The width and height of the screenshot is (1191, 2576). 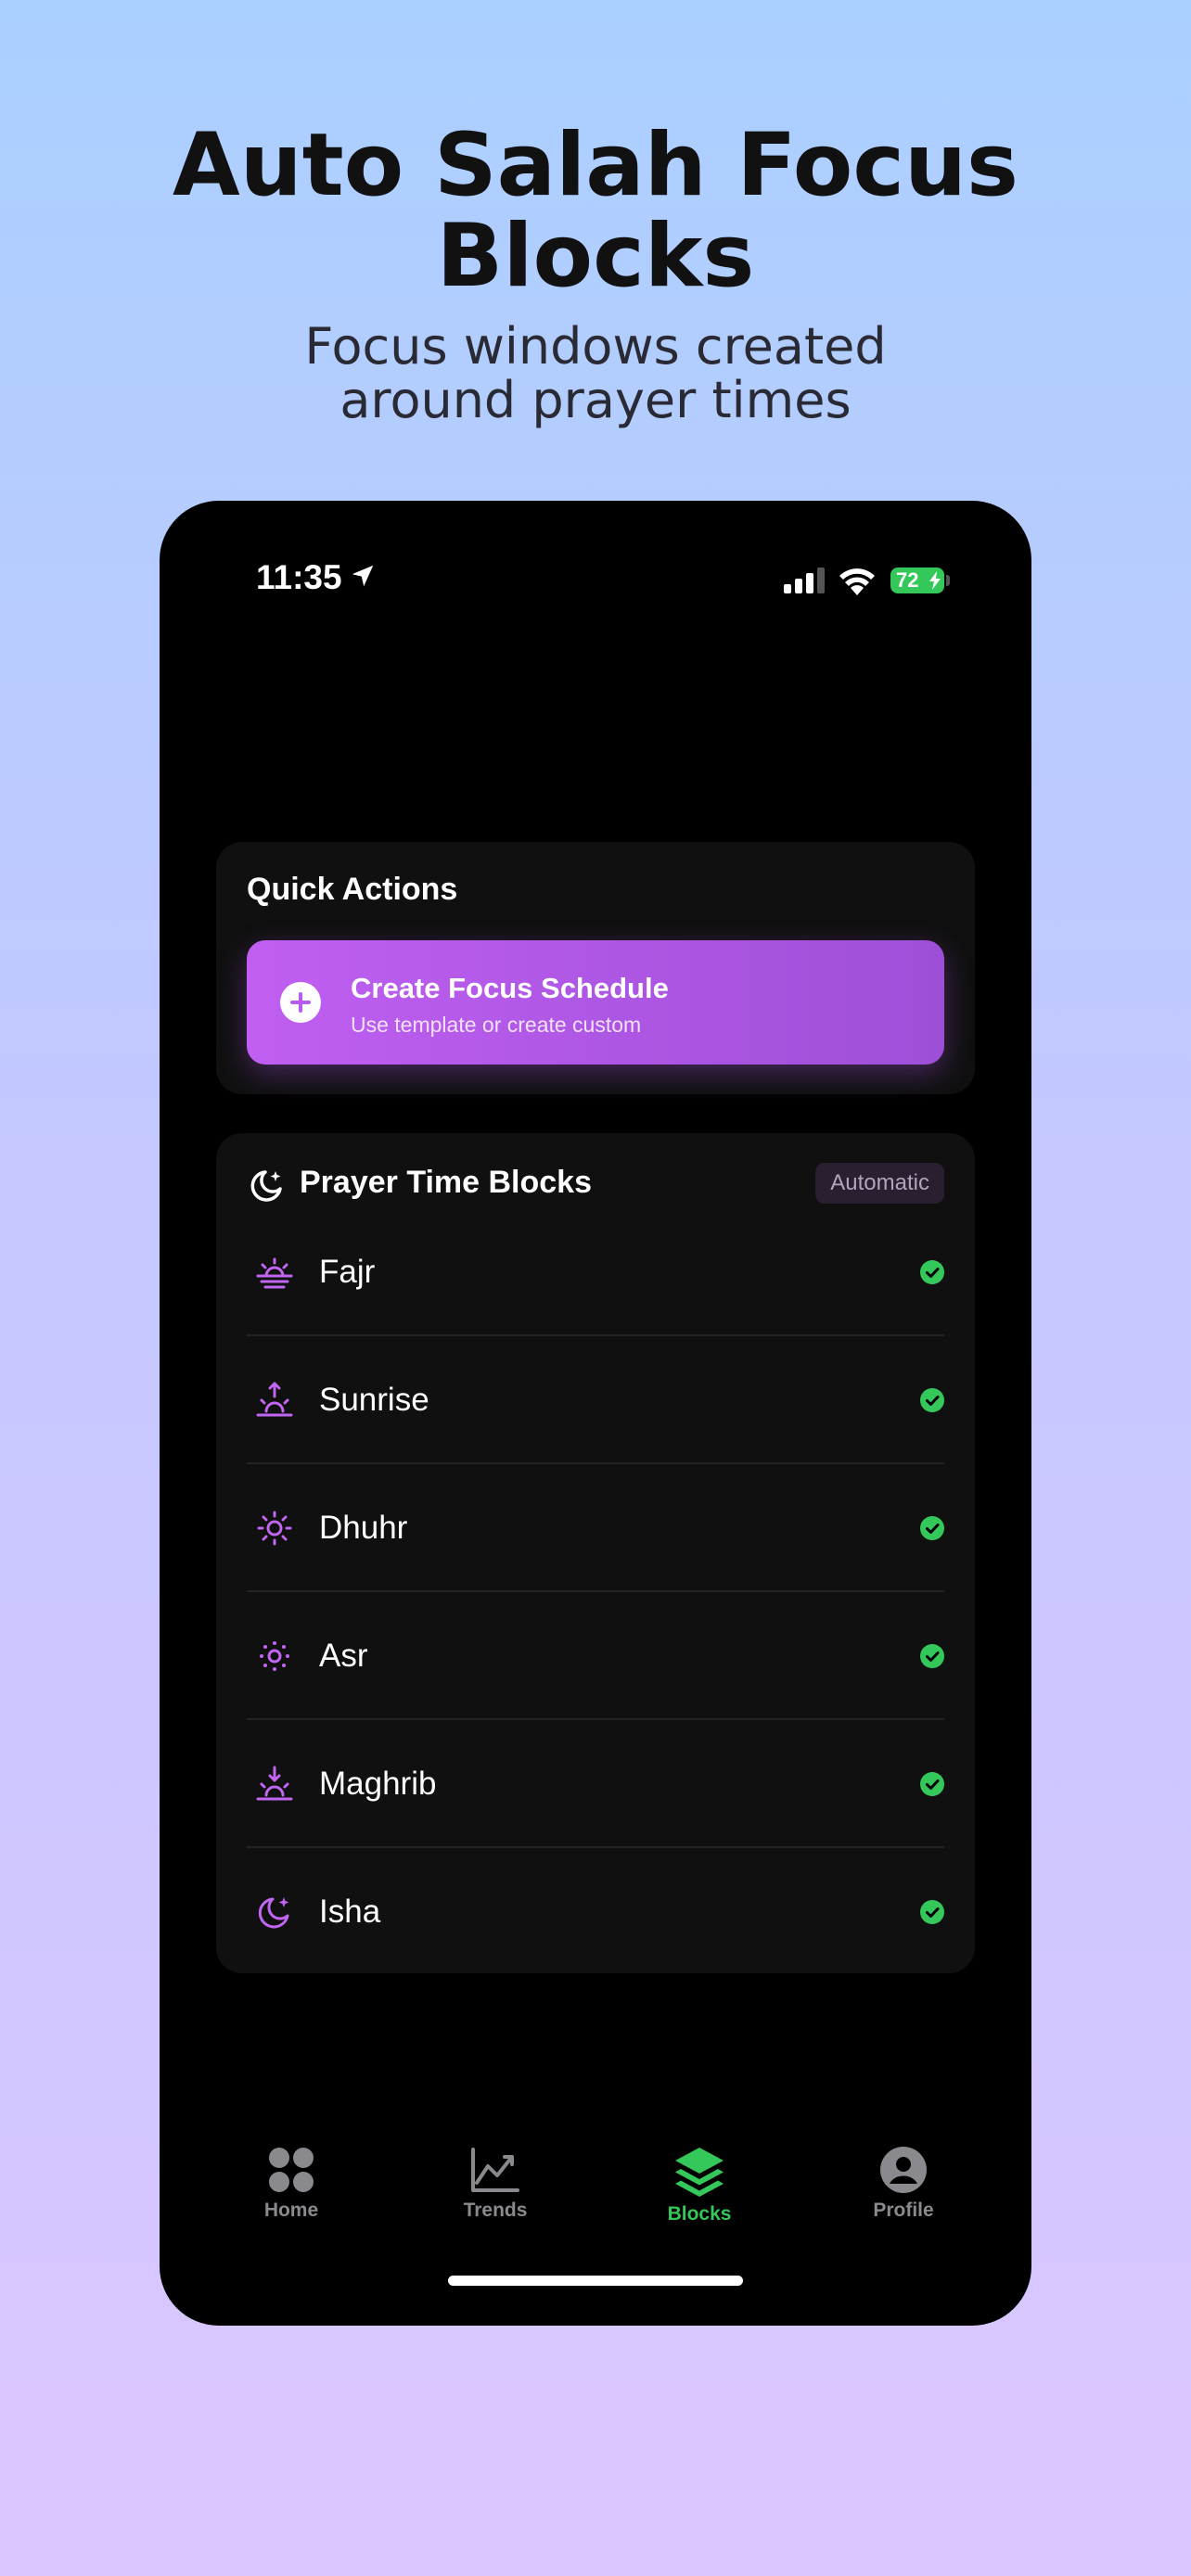 I want to click on prayer-row-maghrib: Maghrib, so click(x=595, y=1784).